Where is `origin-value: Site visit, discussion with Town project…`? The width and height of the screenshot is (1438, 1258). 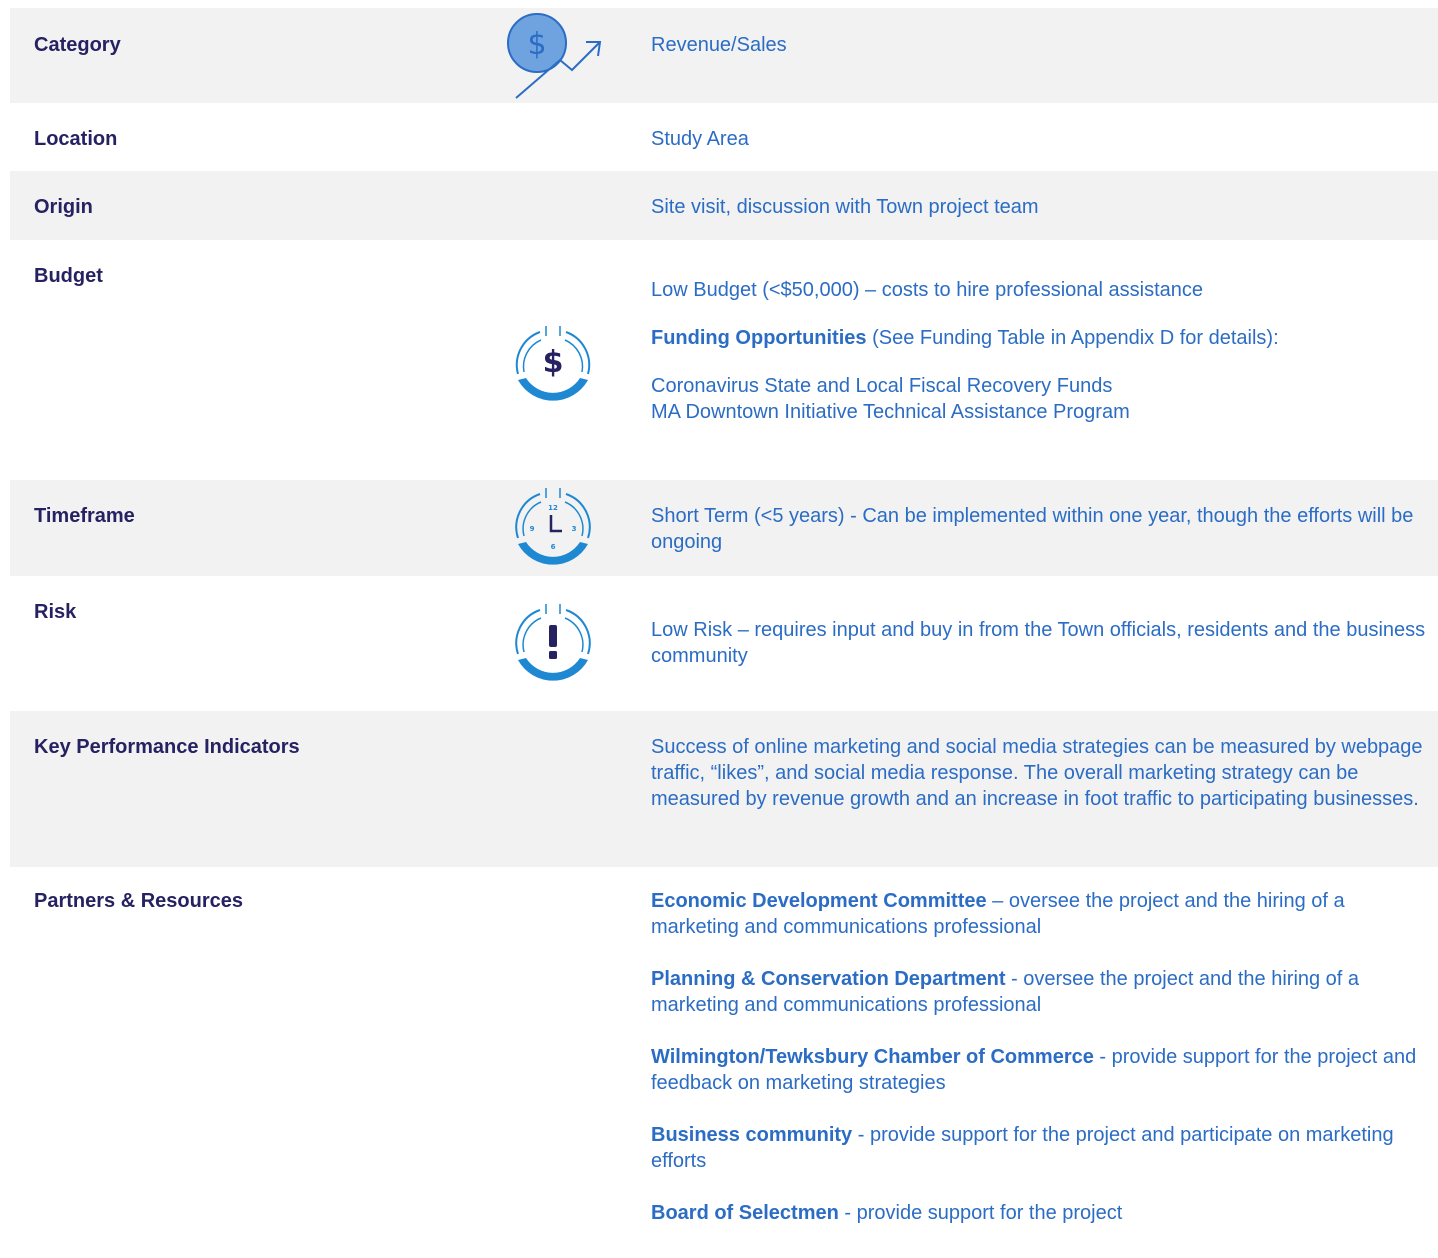 origin-value: Site visit, discussion with Town project… is located at coordinates (845, 207).